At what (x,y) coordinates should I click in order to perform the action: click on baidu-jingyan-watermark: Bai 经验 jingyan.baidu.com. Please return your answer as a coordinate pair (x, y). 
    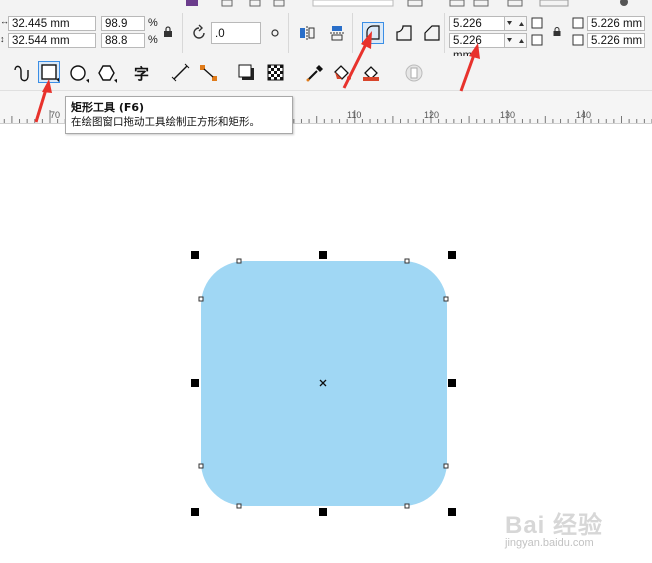
    Looking at the image, I should click on (575, 531).